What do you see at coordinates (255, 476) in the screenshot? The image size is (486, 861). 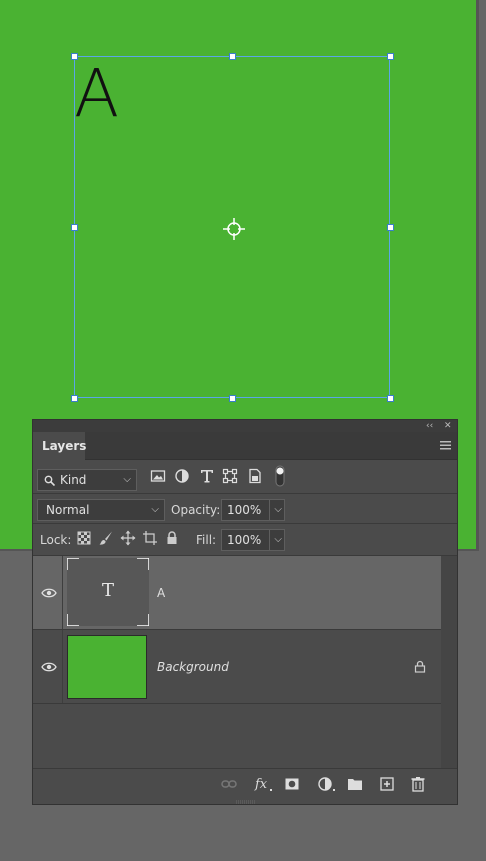 I see `smart-object-filter-icon` at bounding box center [255, 476].